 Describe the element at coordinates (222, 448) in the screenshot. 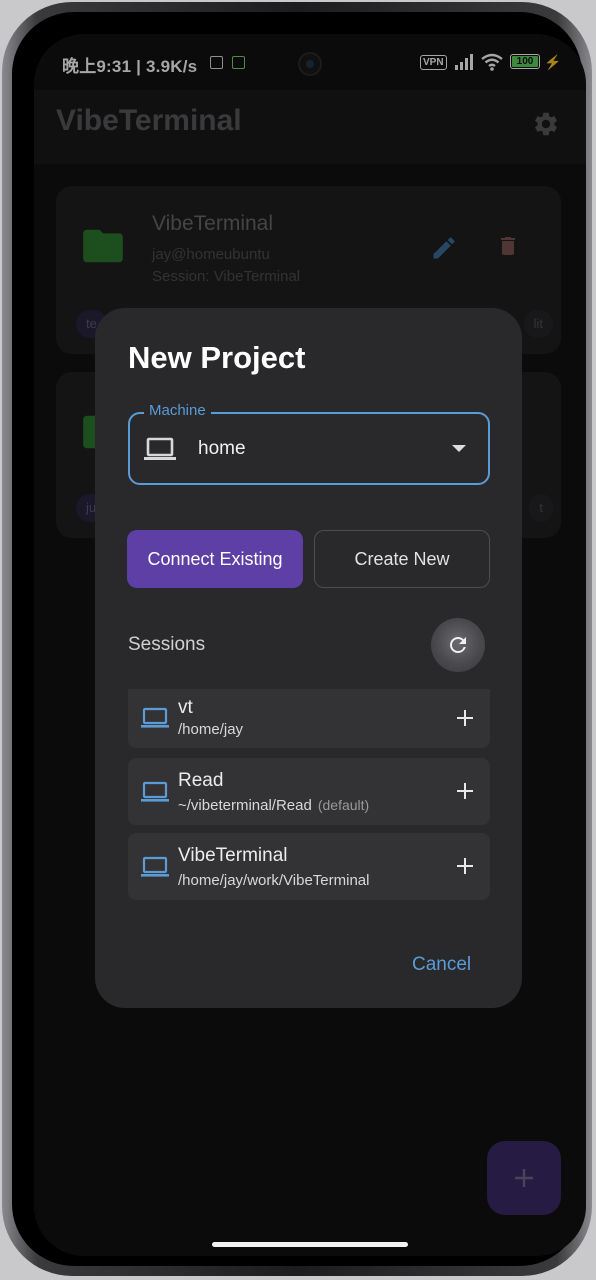

I see `machine-value: home` at that location.